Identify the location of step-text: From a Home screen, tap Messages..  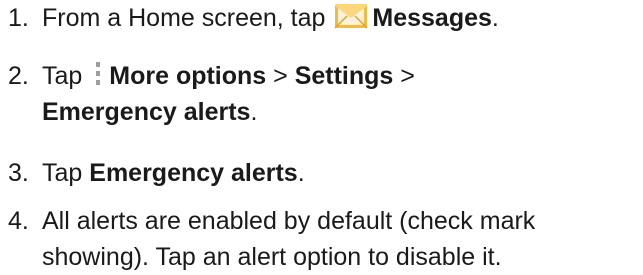
(342, 18).